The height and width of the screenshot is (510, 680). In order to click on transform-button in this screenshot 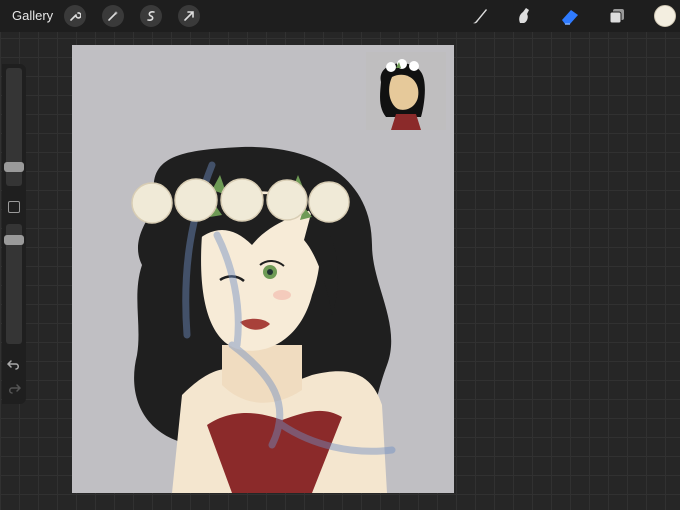, I will do `click(189, 16)`.